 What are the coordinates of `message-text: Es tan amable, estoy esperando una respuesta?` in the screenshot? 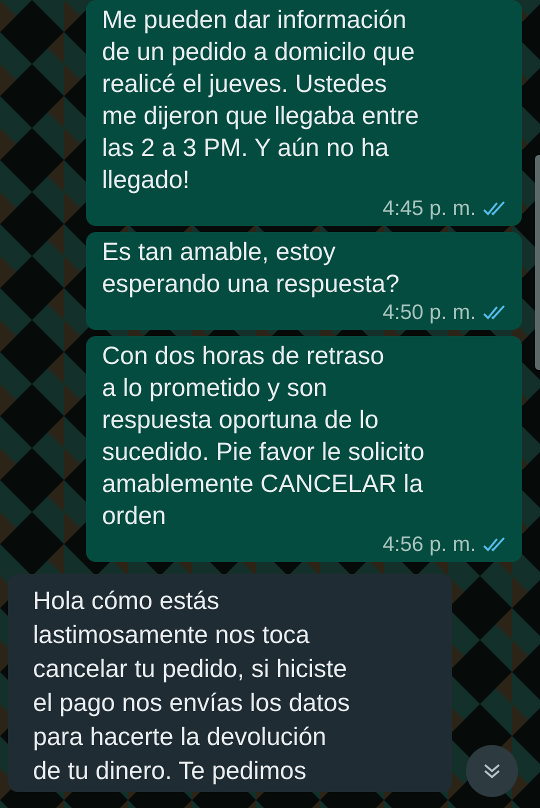 It's located at (251, 268).